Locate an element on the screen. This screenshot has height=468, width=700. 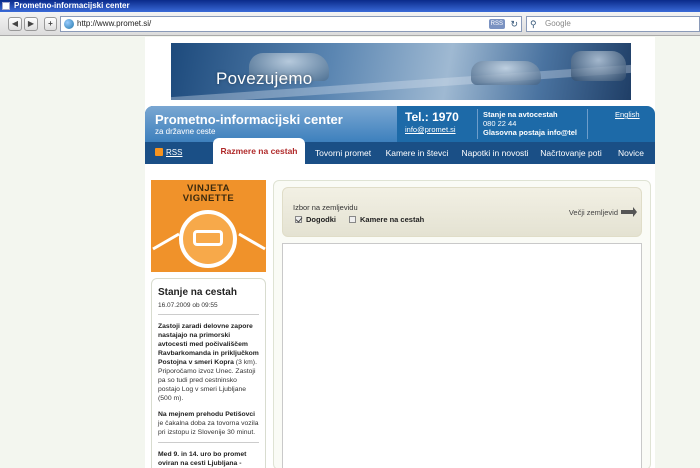
road-status-heading: Stanje na cestah is located at coordinates (197, 292).